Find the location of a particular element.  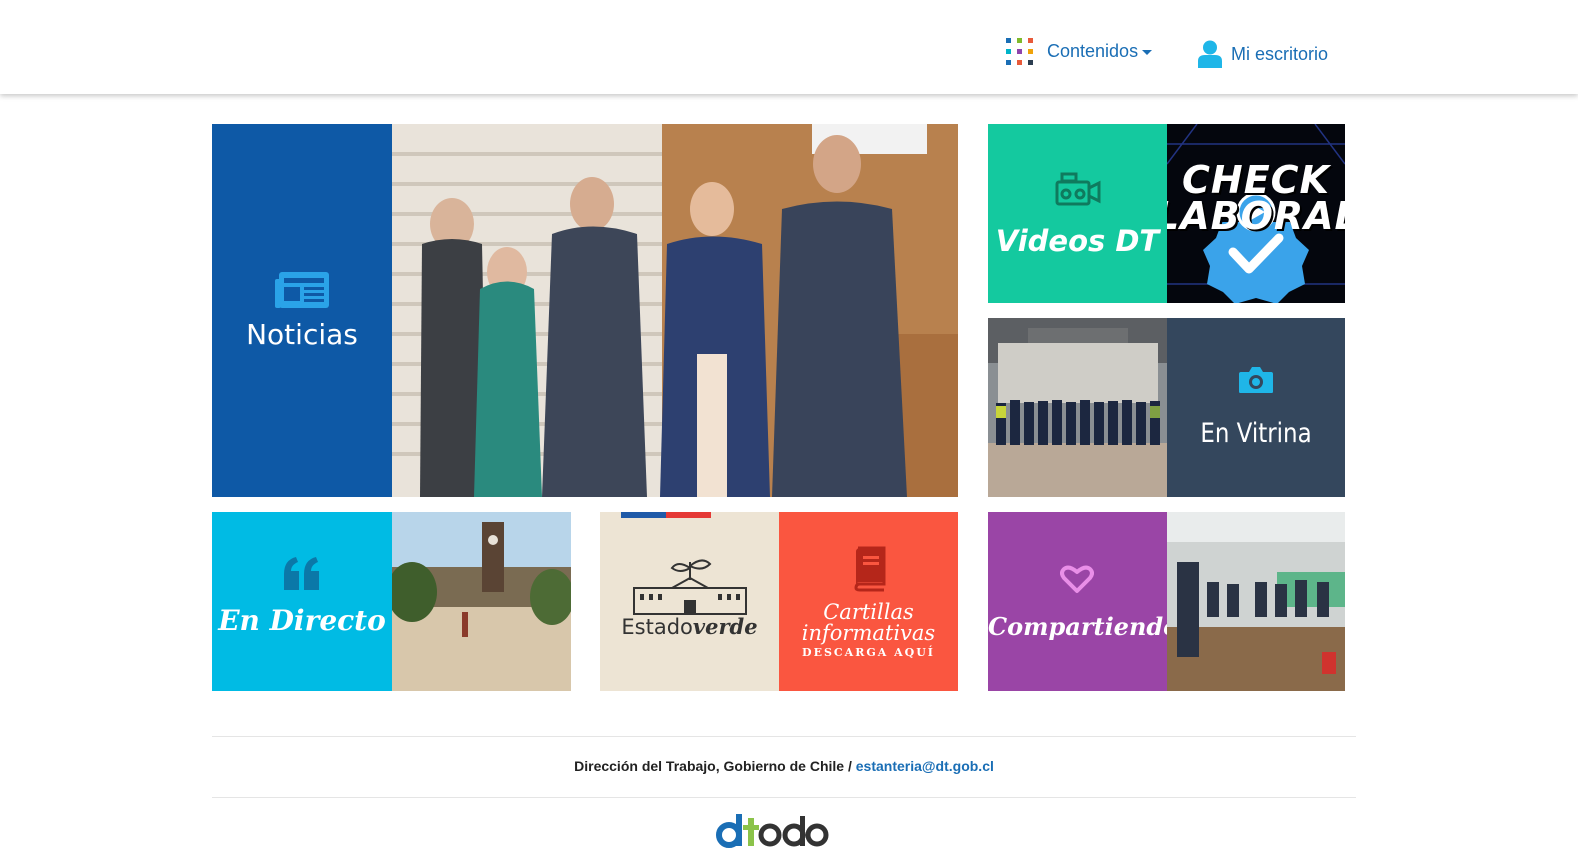

vitrina-bg is located at coordinates (1256, 407).